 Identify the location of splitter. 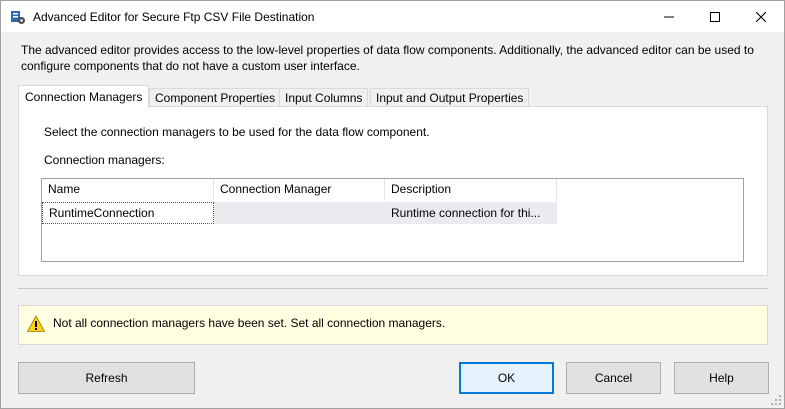
(393, 289).